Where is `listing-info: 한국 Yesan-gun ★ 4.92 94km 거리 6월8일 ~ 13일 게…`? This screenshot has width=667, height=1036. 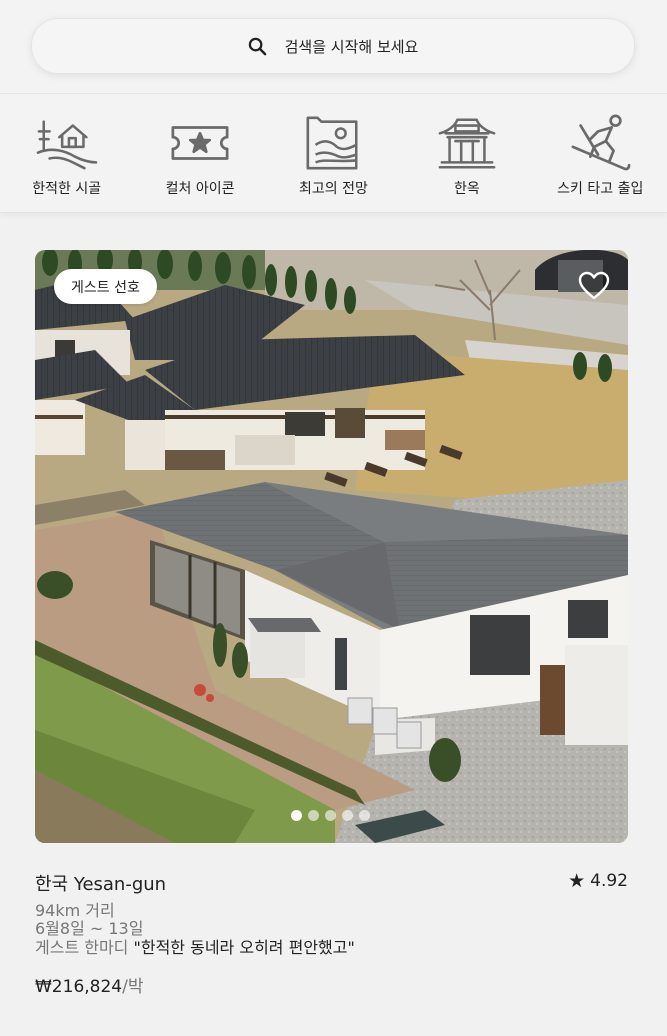 listing-info: 한국 Yesan-gun ★ 4.92 94km 거리 6월8일 ~ 13일 게… is located at coordinates (331, 933).